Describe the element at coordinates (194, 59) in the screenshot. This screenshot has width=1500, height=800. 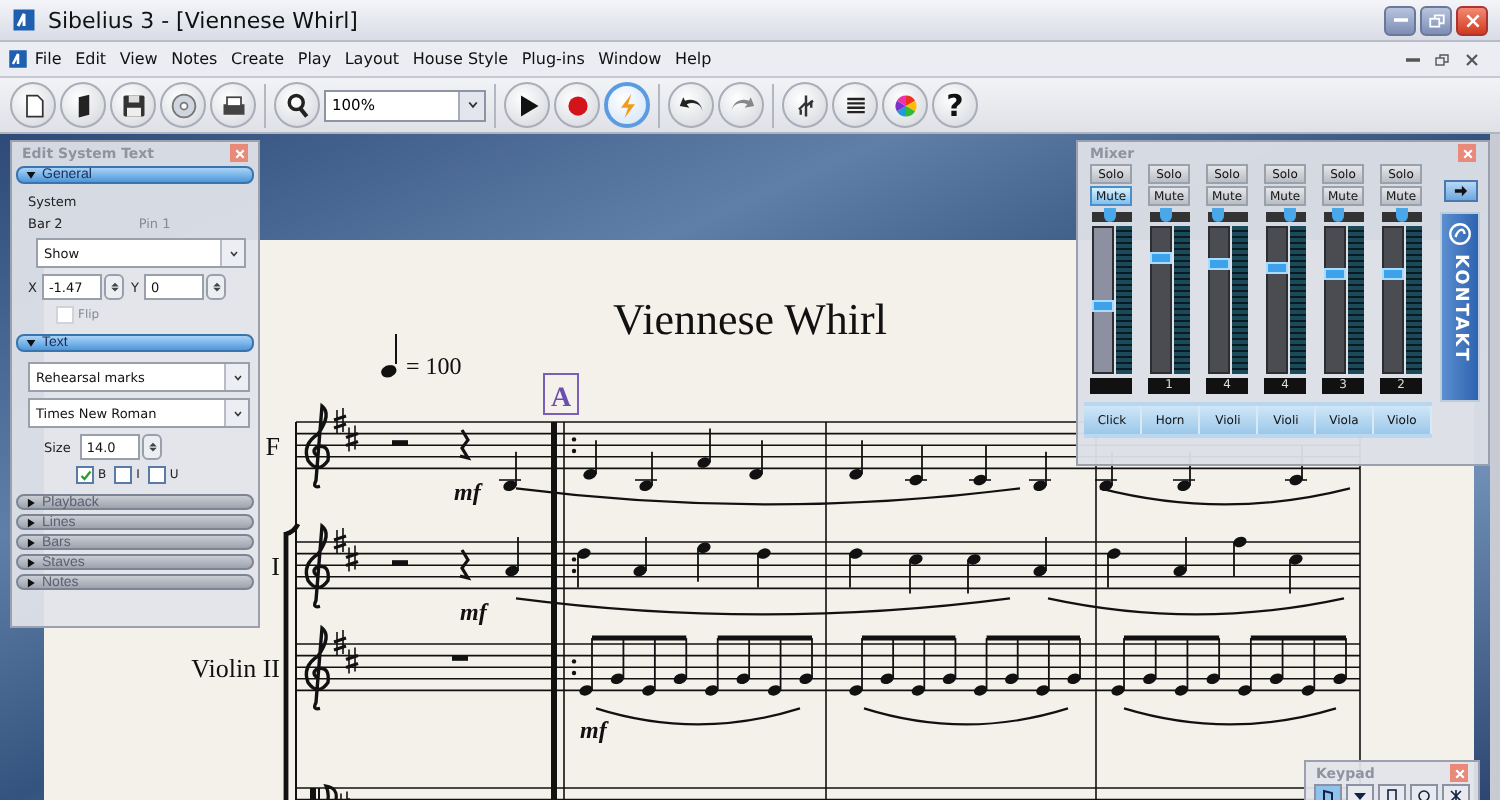
I see `menu-item: Notes` at that location.